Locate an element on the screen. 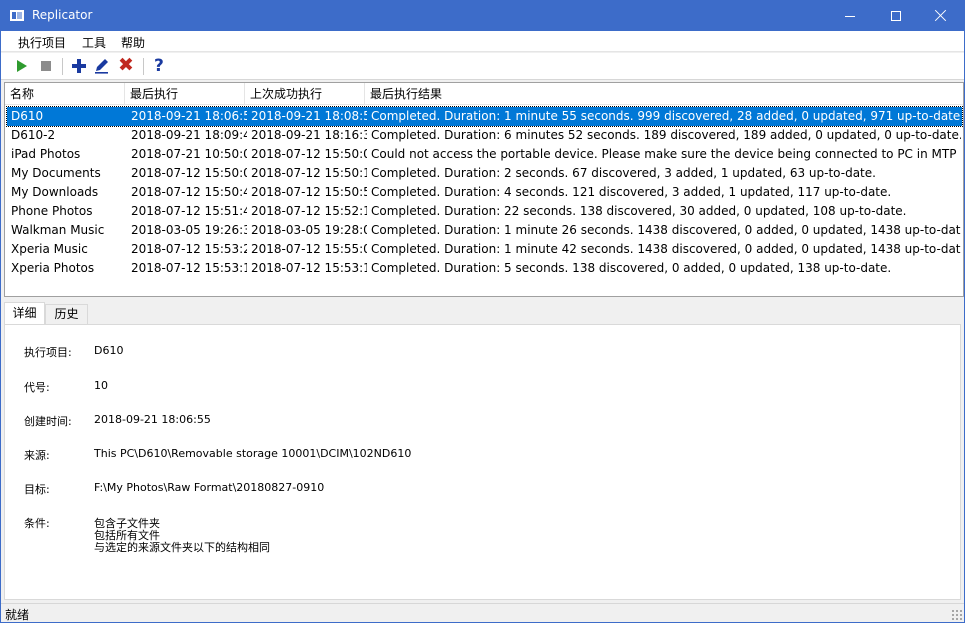 This screenshot has width=965, height=623. minimize-button is located at coordinates (850, 16).